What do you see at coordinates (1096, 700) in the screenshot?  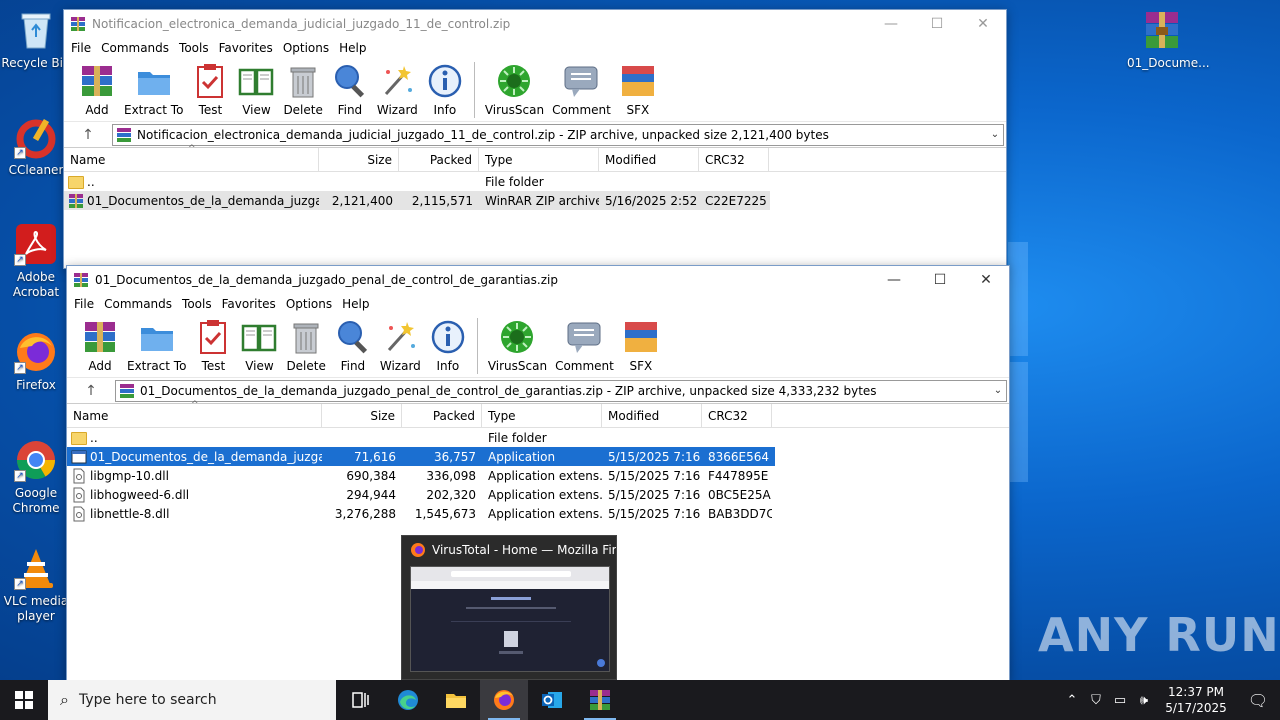 I see `defender-icon: ⛉` at bounding box center [1096, 700].